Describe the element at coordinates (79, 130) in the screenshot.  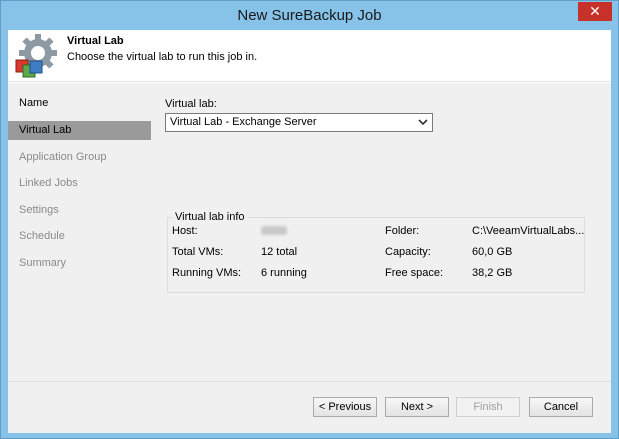
I see `step-virtual-lab: Virtual Lab` at that location.